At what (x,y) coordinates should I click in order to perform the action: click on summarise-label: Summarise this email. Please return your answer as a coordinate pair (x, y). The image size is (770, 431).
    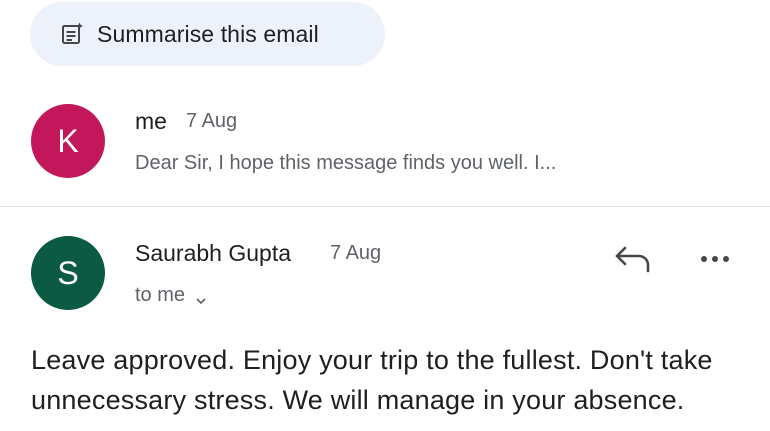
    Looking at the image, I should click on (208, 33).